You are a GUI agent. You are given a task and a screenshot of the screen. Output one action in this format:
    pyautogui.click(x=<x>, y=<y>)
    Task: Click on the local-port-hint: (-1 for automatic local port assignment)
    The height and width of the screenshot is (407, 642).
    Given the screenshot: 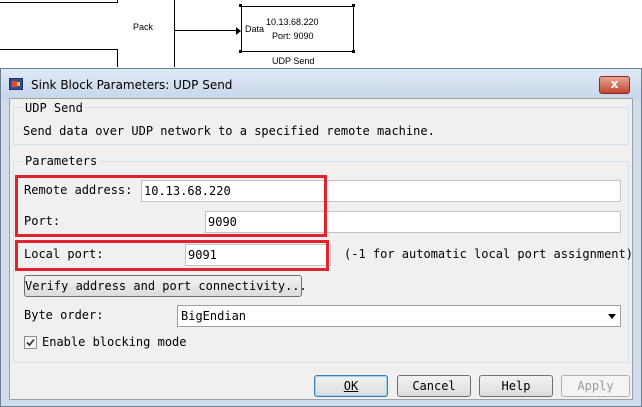 What is the action you would take?
    pyautogui.click(x=488, y=254)
    